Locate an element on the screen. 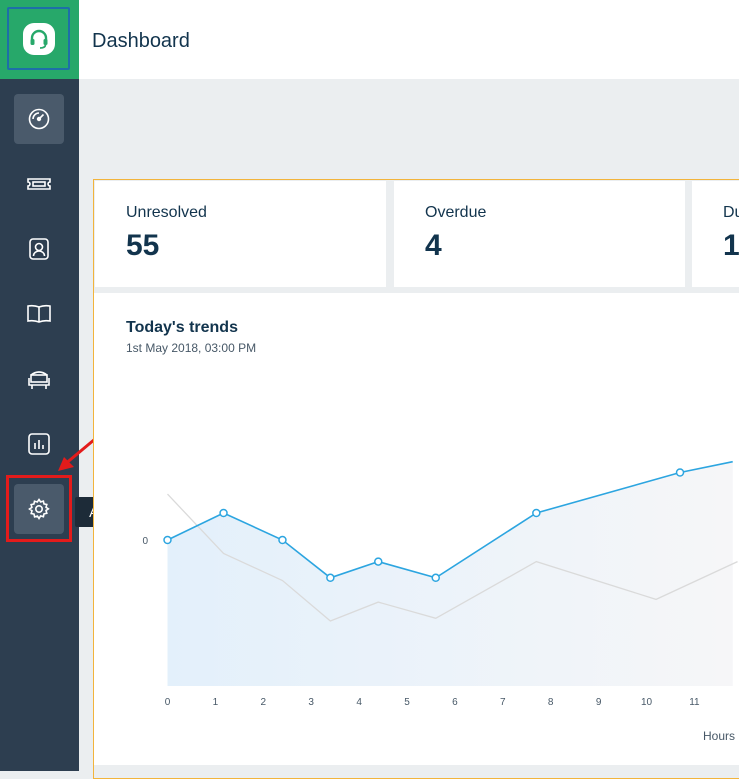 The width and height of the screenshot is (739, 779). panel-bottom-edge is located at coordinates (416, 768).